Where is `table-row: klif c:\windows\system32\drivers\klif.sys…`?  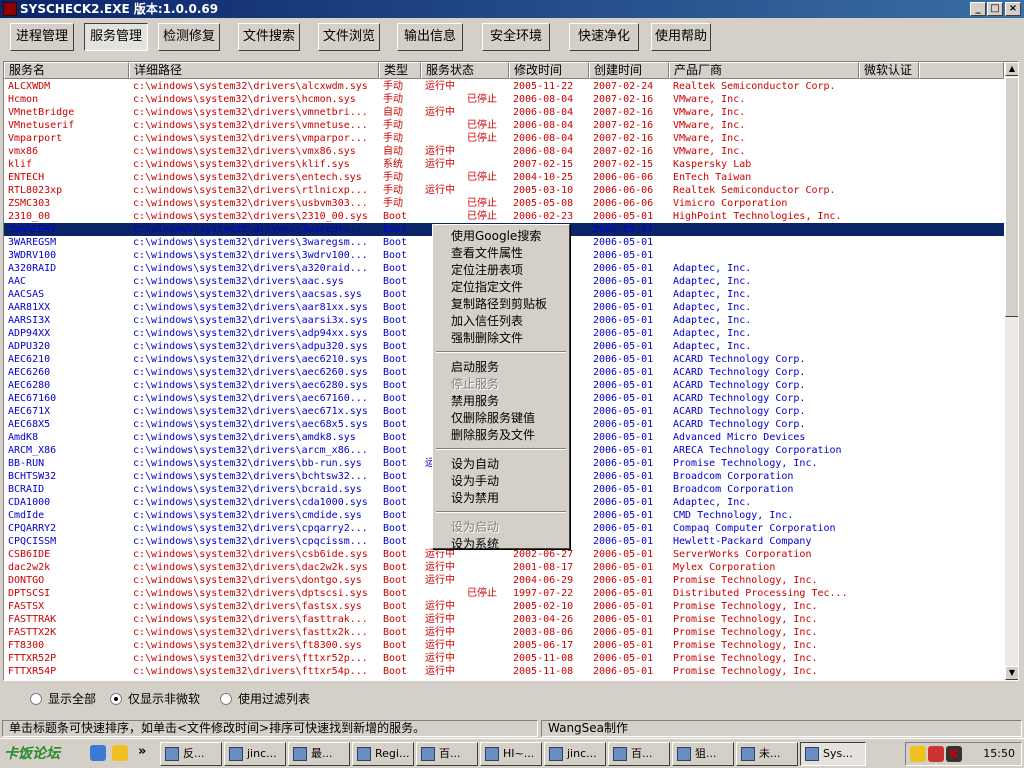
table-row: klif c:\windows\system32\drivers\klif.sys… is located at coordinates (504, 164).